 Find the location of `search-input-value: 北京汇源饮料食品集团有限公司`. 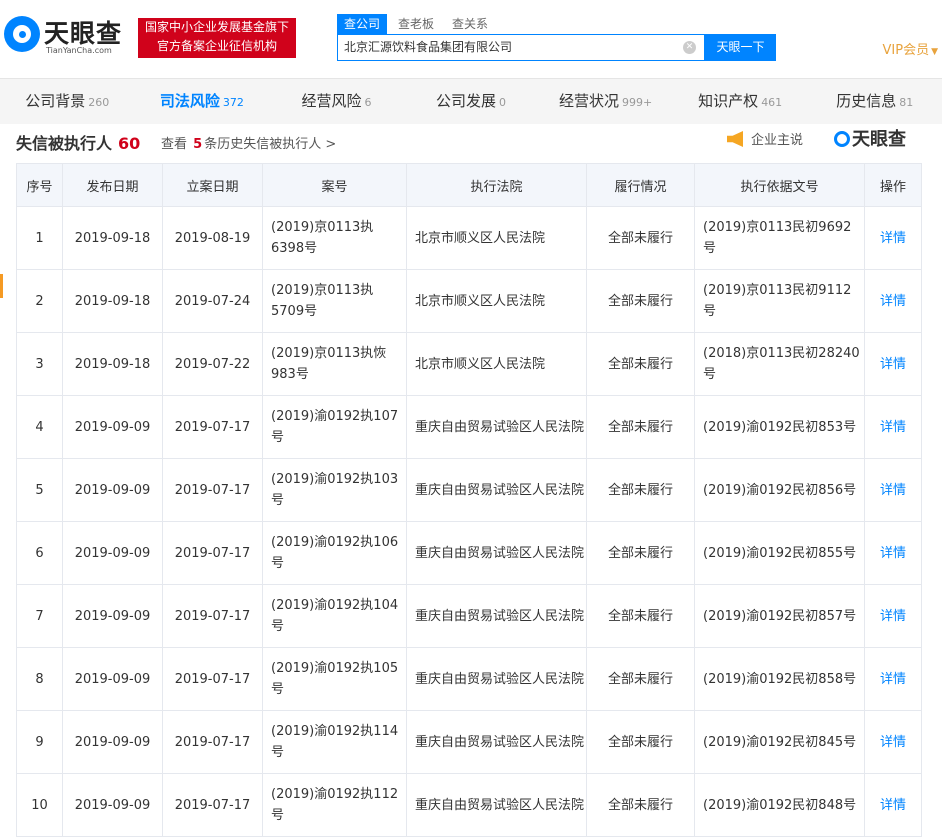

search-input-value: 北京汇源饮料食品集团有限公司 is located at coordinates (428, 47).